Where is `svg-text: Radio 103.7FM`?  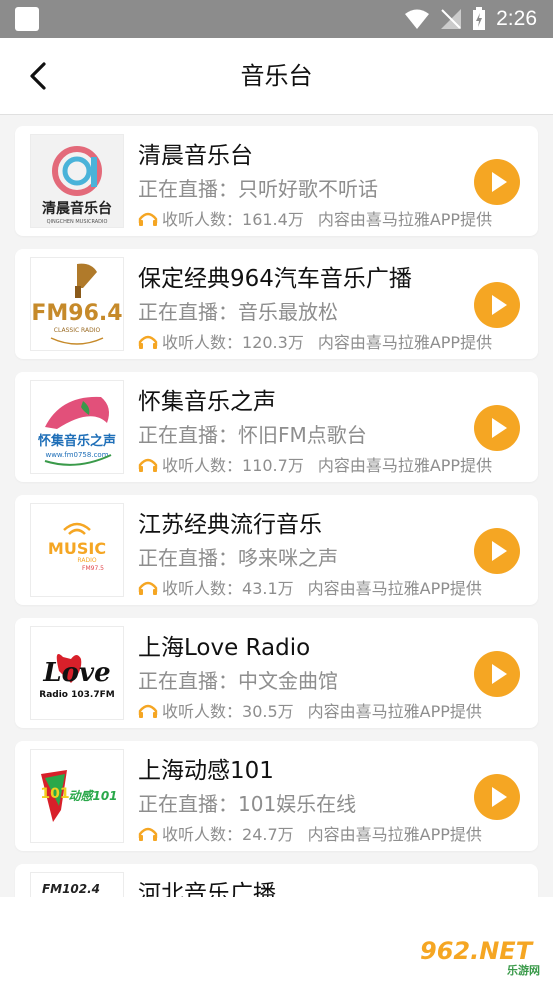
svg-text: Radio 103.7FM is located at coordinates (76, 695).